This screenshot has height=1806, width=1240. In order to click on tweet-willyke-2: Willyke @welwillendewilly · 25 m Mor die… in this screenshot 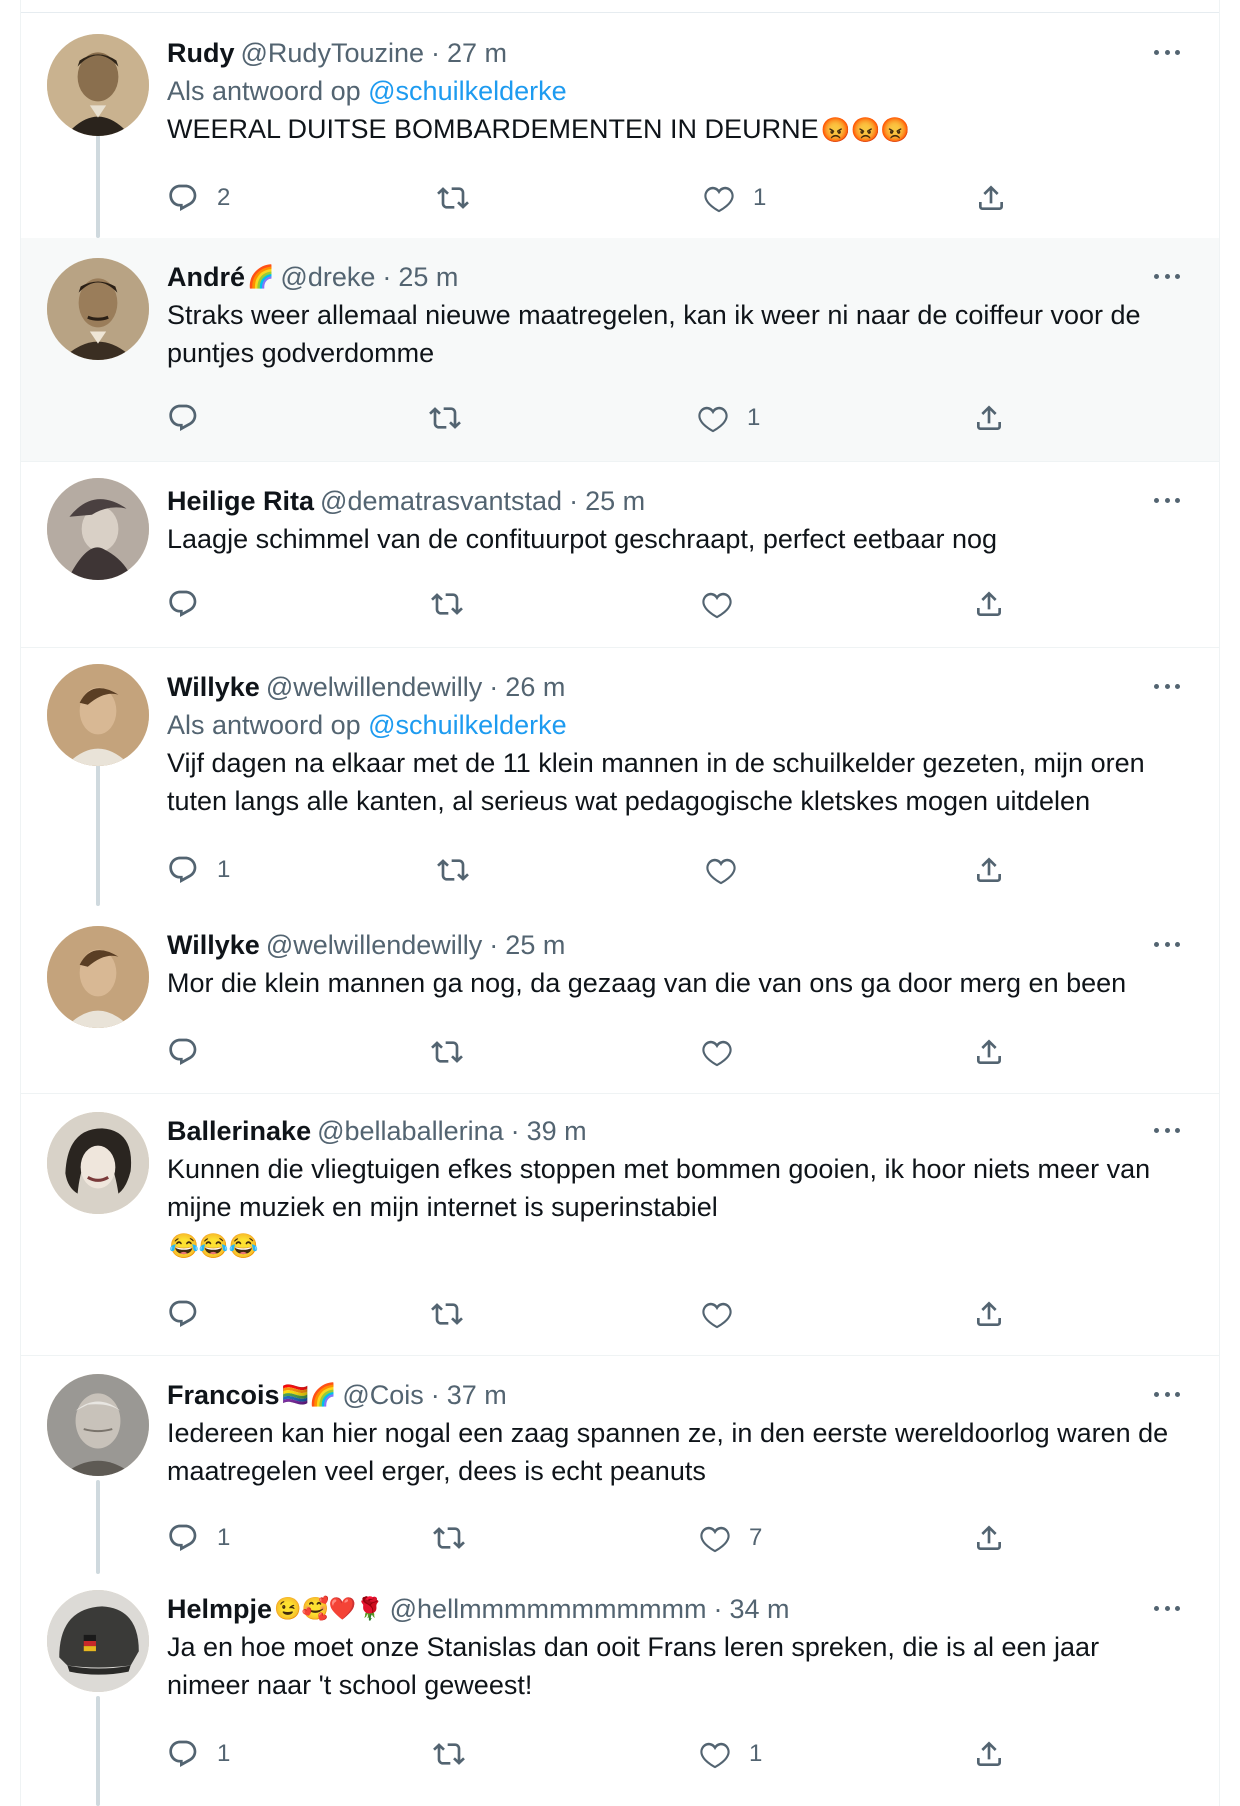, I will do `click(620, 1000)`.